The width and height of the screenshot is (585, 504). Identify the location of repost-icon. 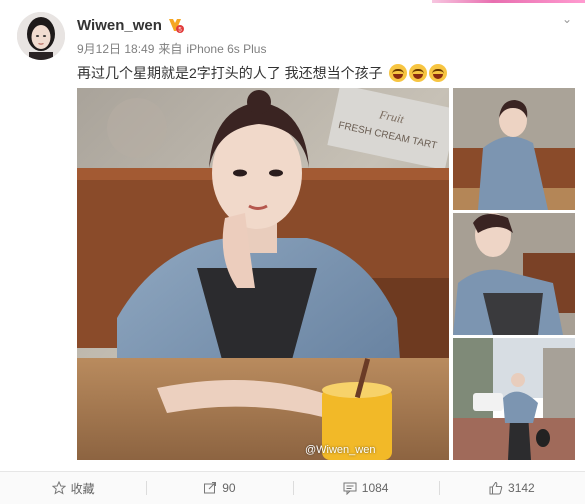
(210, 488).